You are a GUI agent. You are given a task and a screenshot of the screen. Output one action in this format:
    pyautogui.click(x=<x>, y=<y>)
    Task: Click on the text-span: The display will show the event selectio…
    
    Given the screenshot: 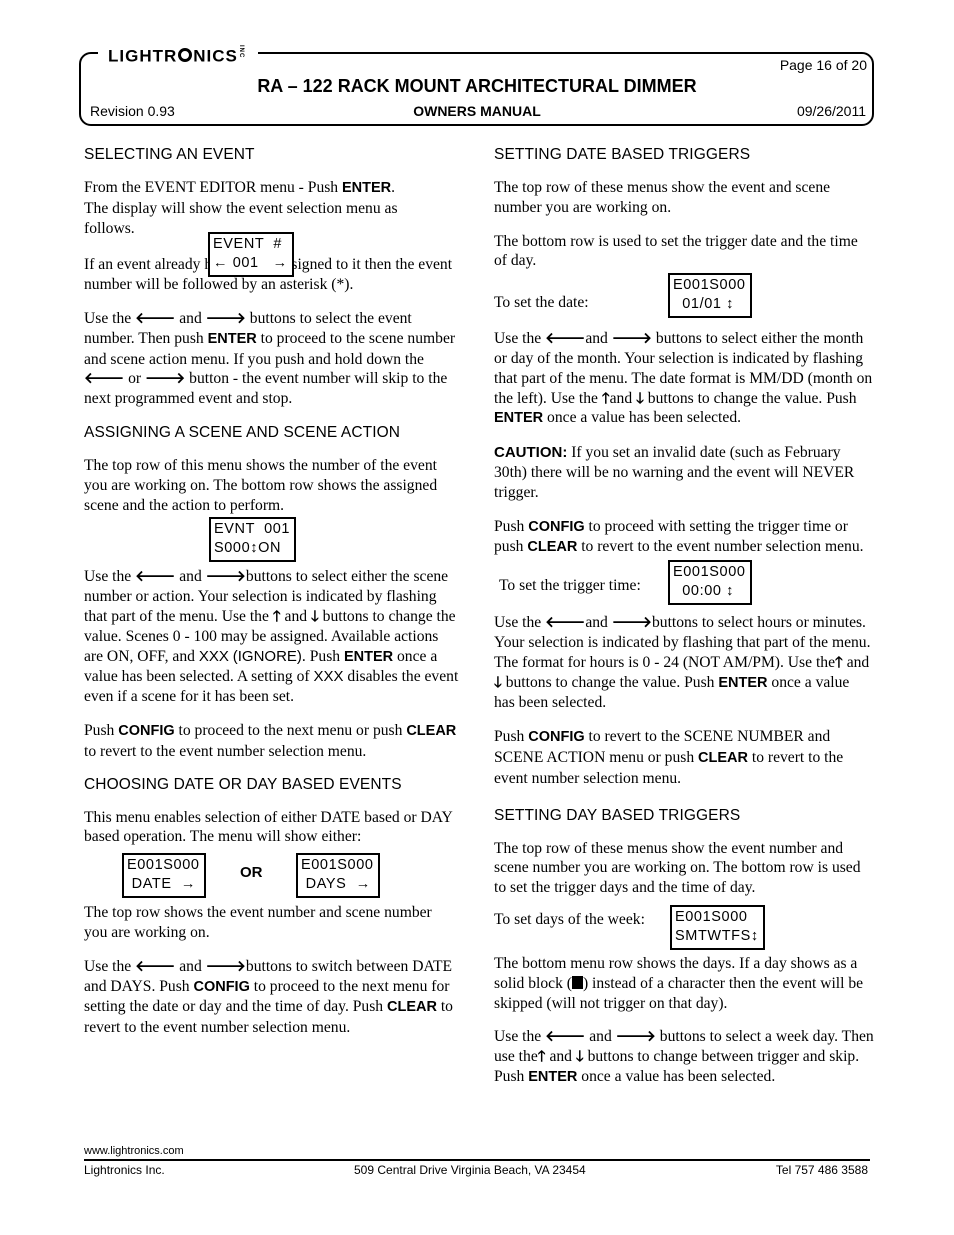 What is the action you would take?
    pyautogui.click(x=241, y=208)
    